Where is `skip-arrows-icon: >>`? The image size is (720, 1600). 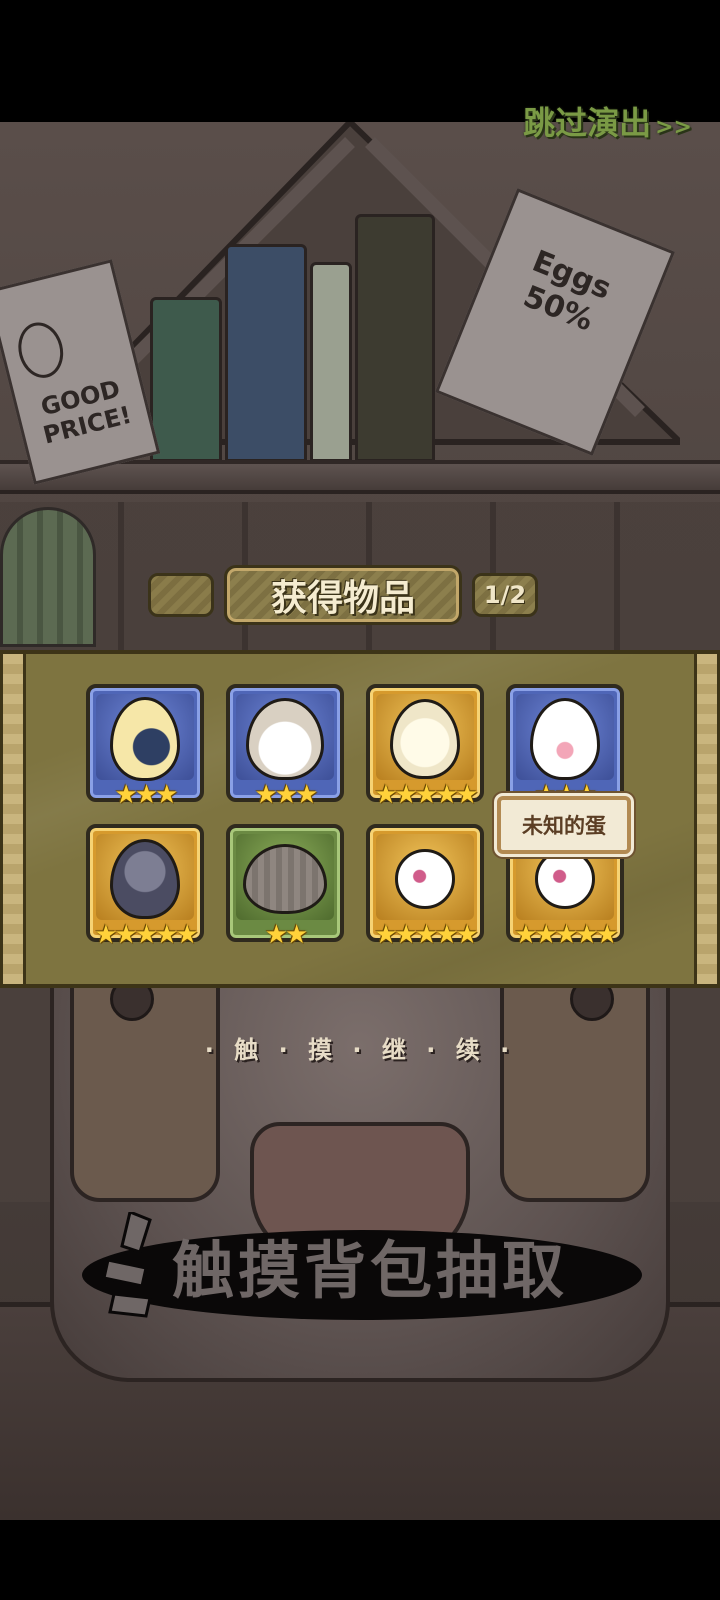
skip-arrows-icon: >> is located at coordinates (673, 127).